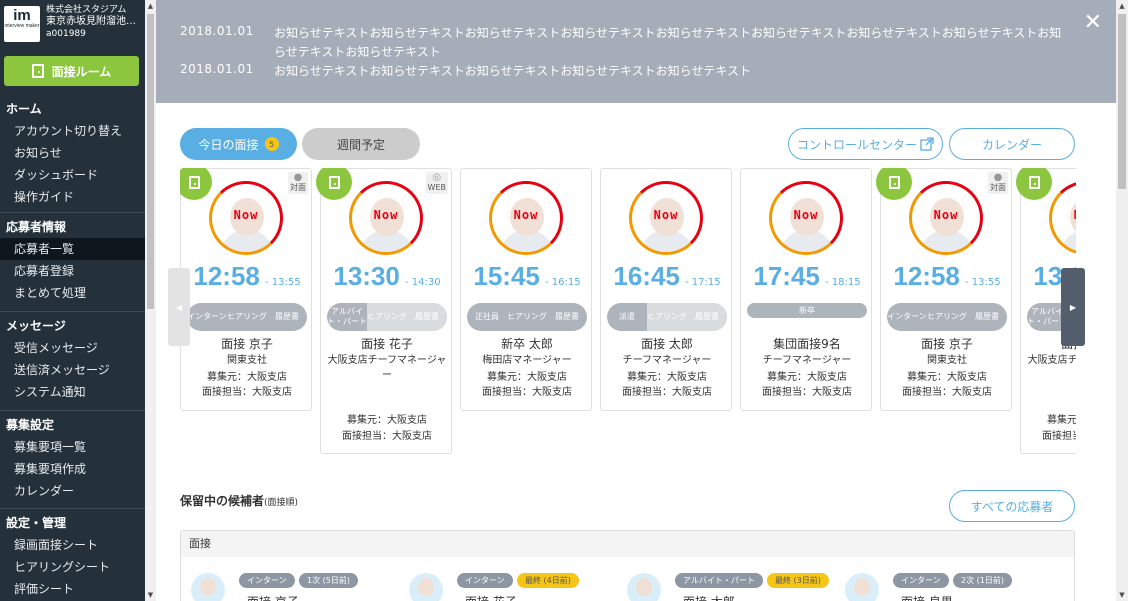 The height and width of the screenshot is (601, 1128). I want to click on end-time: - 13:55, so click(282, 282).